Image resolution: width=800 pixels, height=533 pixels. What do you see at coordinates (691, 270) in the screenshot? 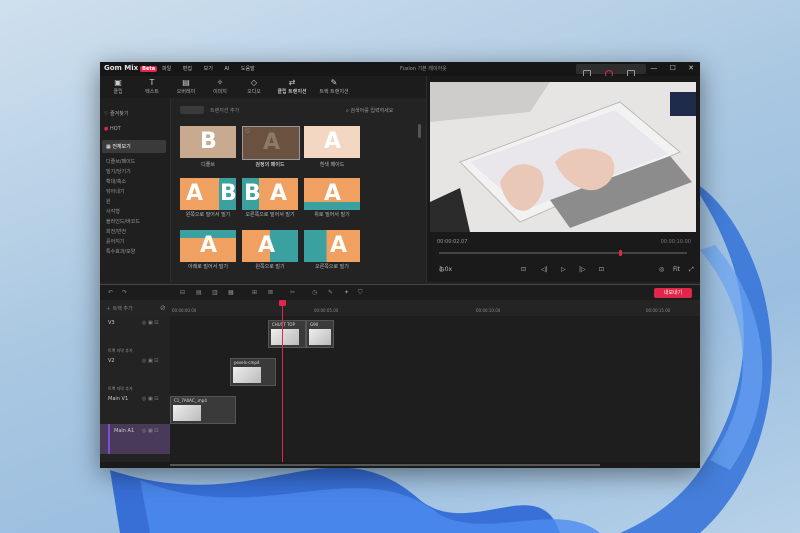
I see `fullscreen-icon: ⤢` at bounding box center [691, 270].